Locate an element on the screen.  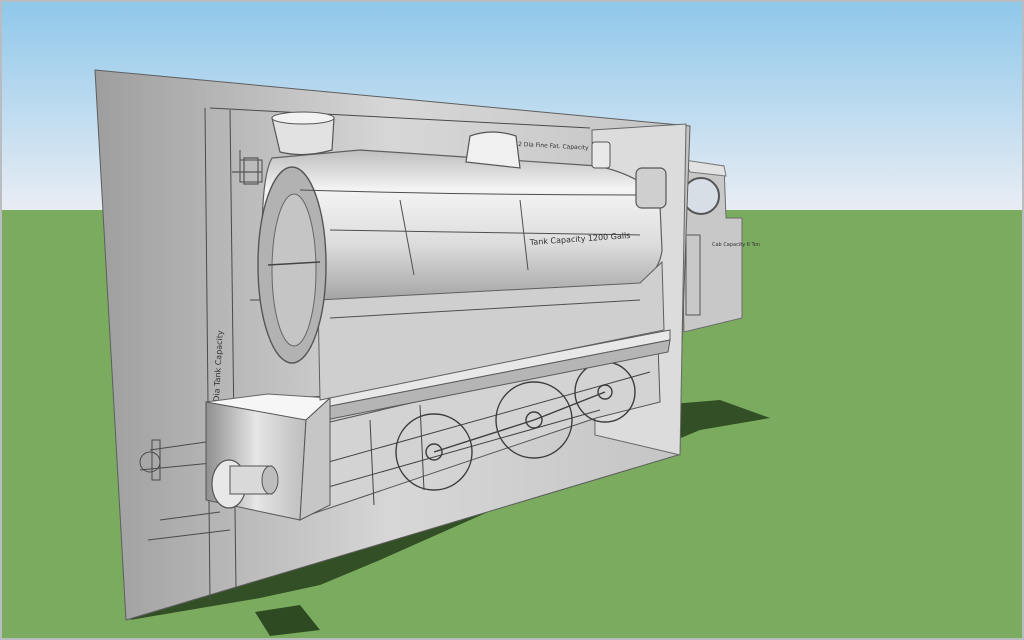
safety-valve is located at coordinates (601, 155).